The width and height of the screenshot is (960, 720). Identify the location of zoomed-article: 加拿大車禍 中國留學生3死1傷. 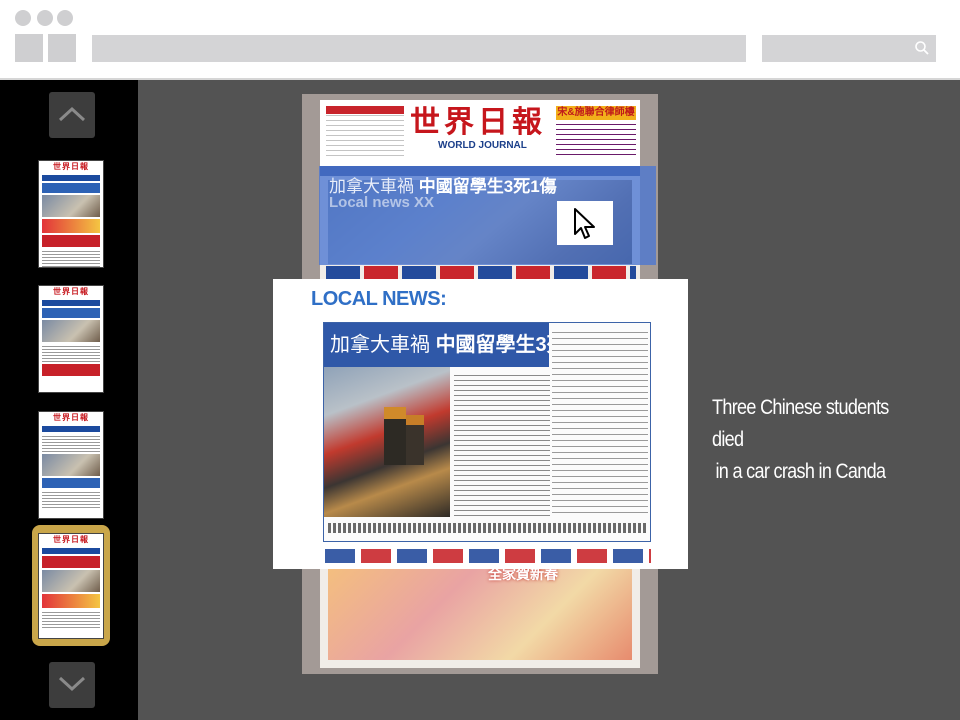
(487, 432).